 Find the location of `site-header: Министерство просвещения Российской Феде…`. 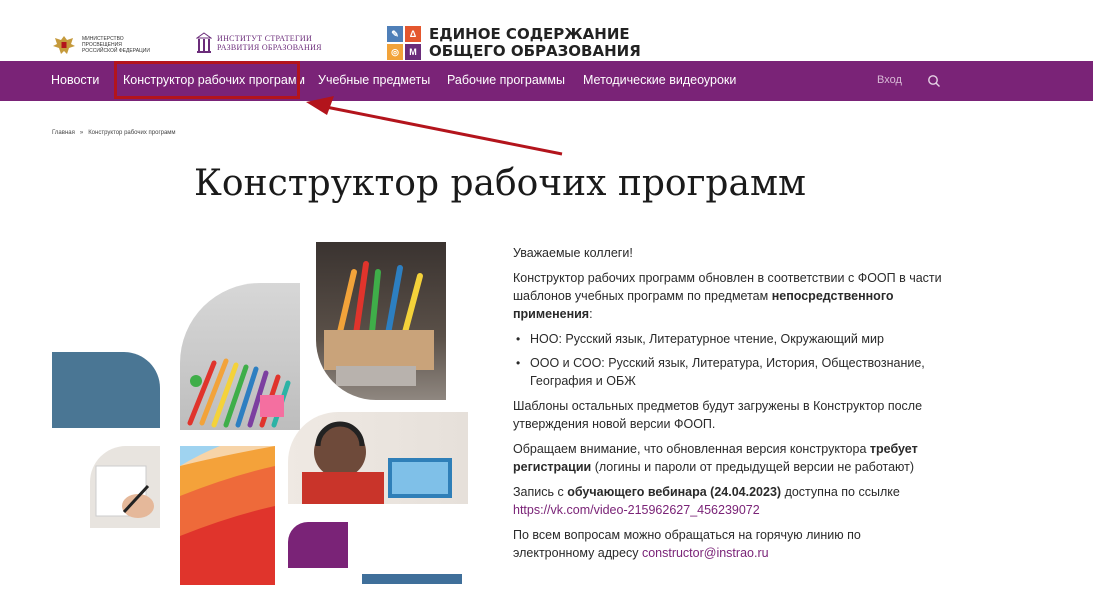

site-header: Министерство просвещения Российской Феде… is located at coordinates (546, 30).